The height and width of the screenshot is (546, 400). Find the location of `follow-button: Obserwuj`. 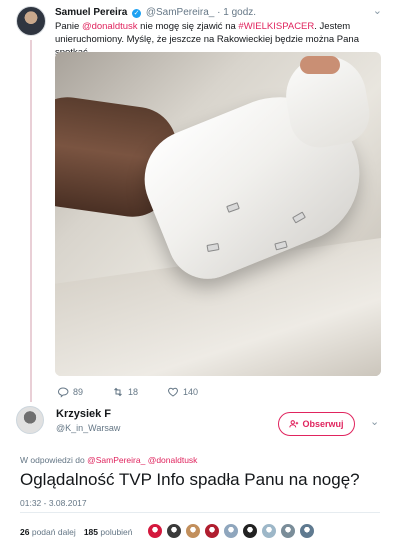

follow-button: Obserwuj is located at coordinates (316, 424).